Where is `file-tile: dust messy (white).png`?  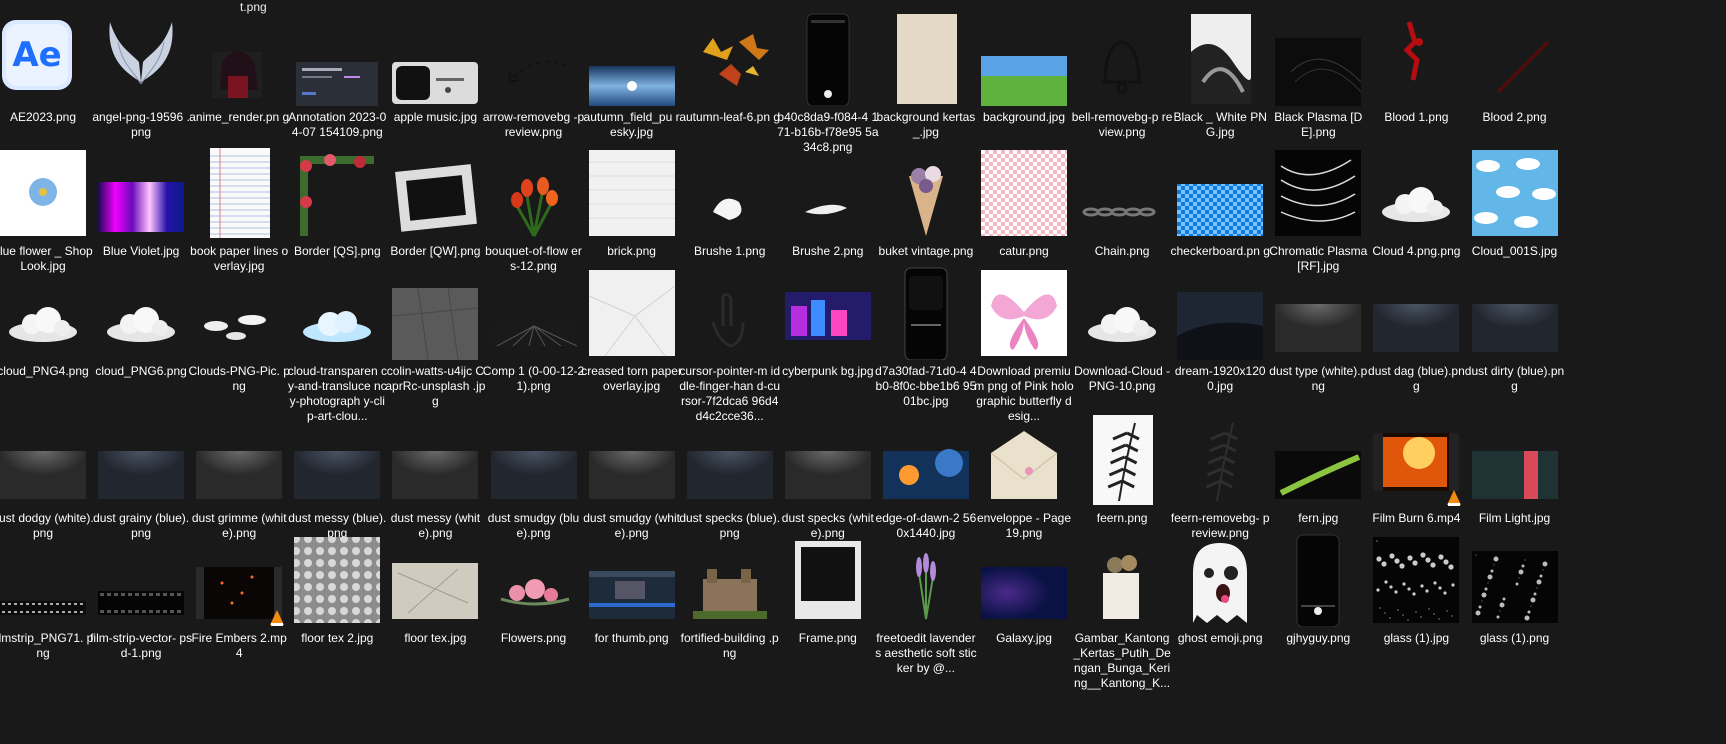 file-tile: dust messy (white).png is located at coordinates (435, 477).